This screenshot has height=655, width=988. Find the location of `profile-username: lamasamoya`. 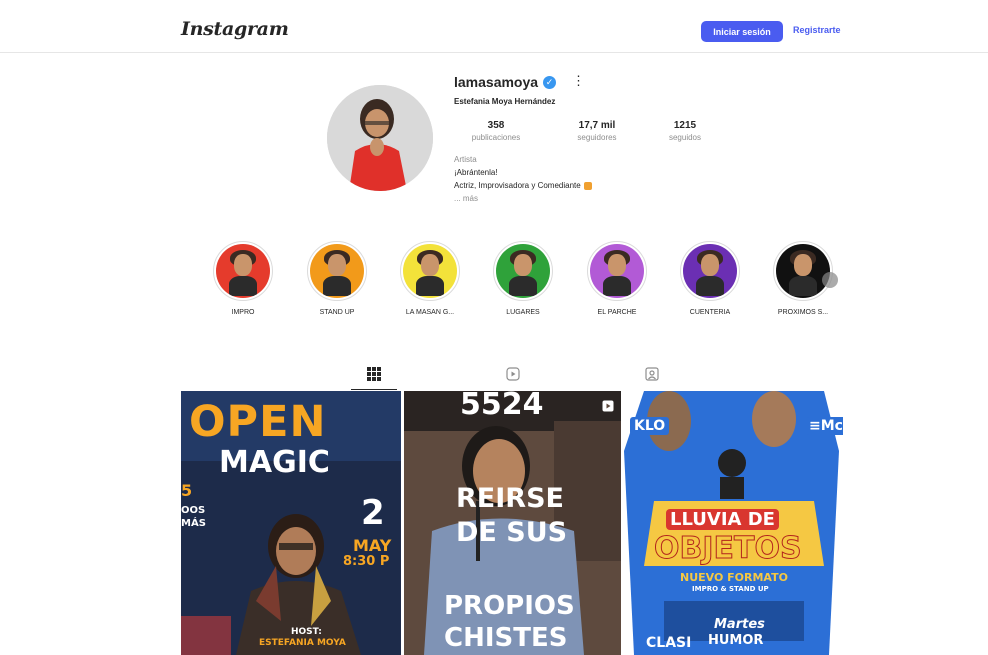

profile-username: lamasamoya is located at coordinates (496, 82).